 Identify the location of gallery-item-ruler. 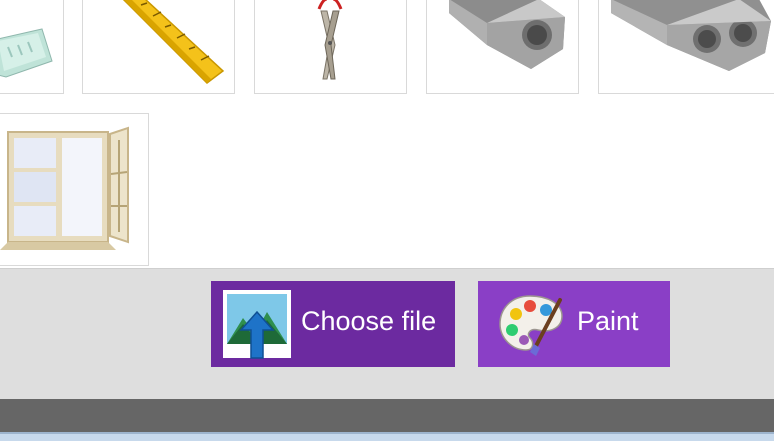
(158, 47).